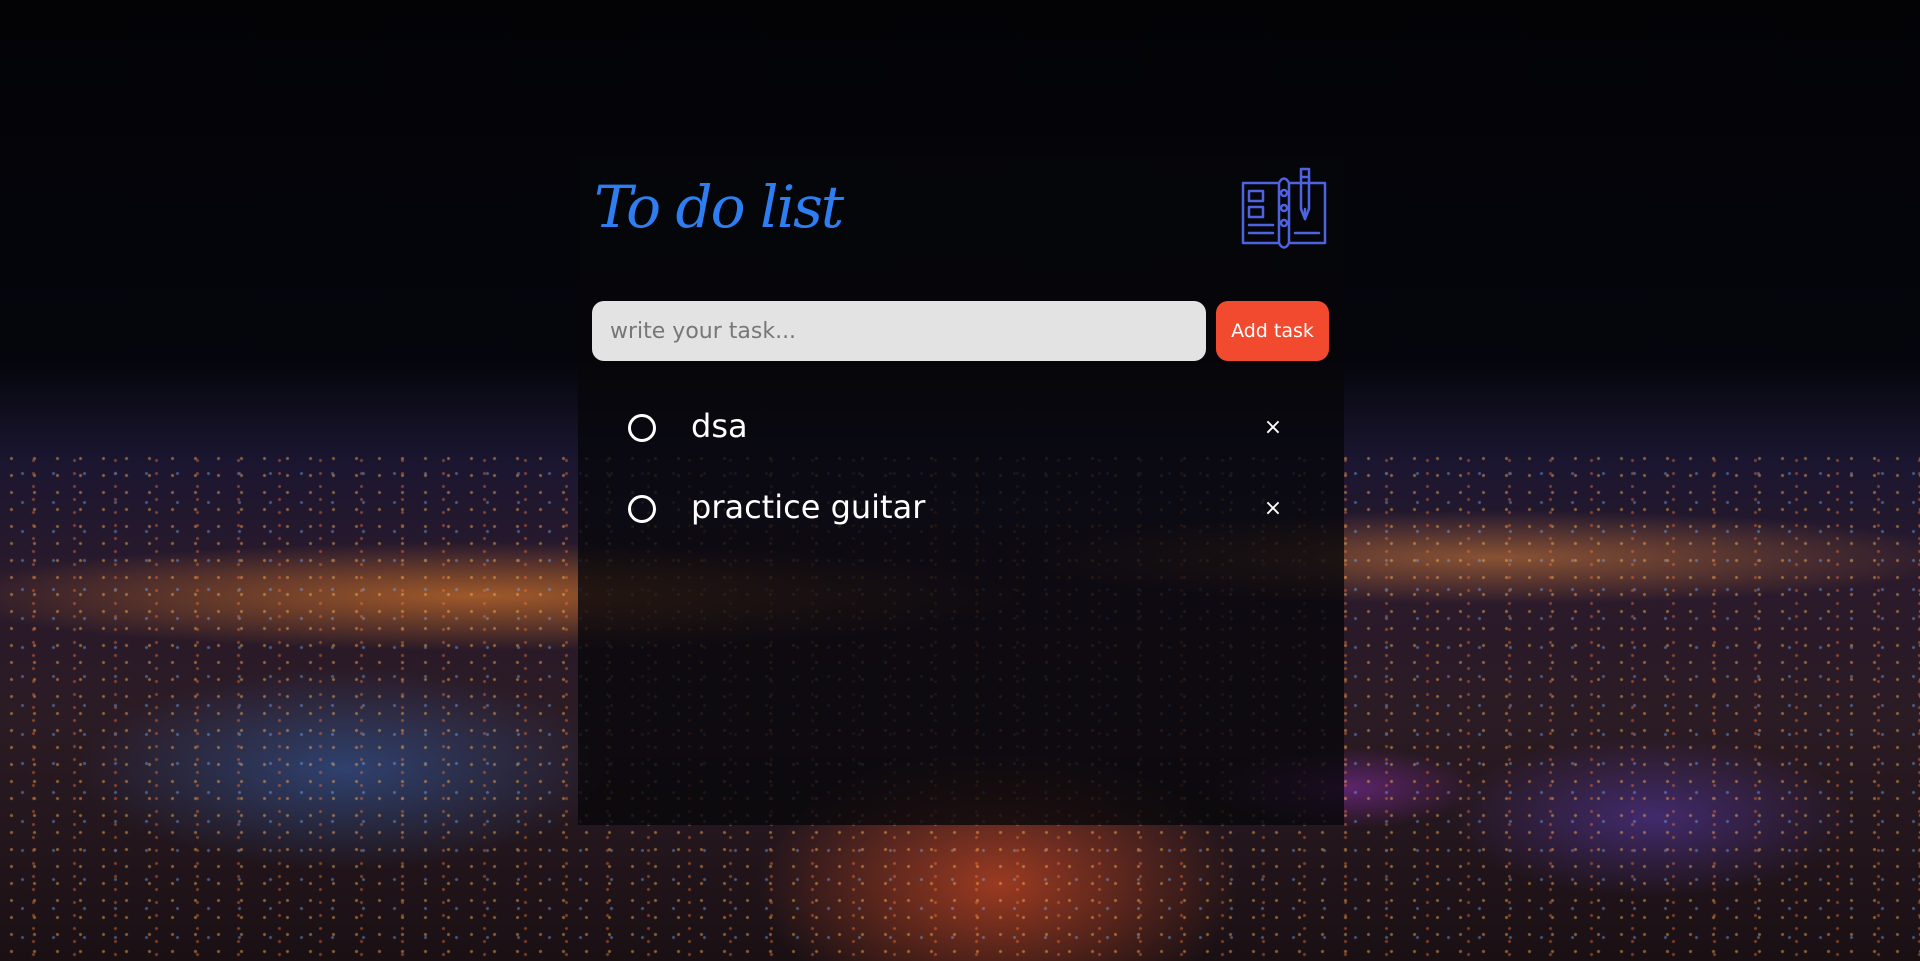 This screenshot has width=1920, height=961. What do you see at coordinates (719, 207) in the screenshot?
I see `page-title: To do list` at bounding box center [719, 207].